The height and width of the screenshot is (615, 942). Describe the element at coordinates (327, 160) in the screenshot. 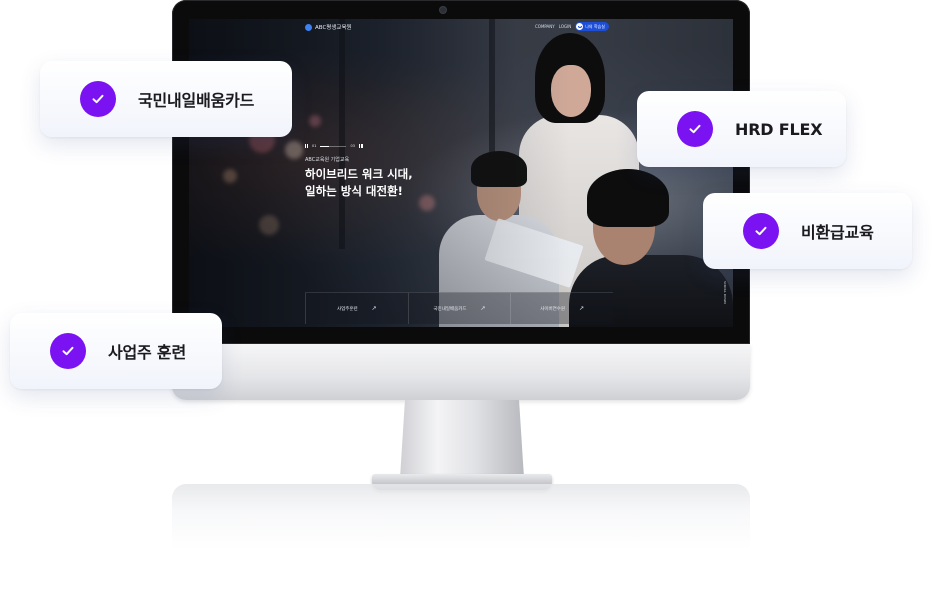

I see `hero-eyebrow: ABC교육원 기업교육` at that location.